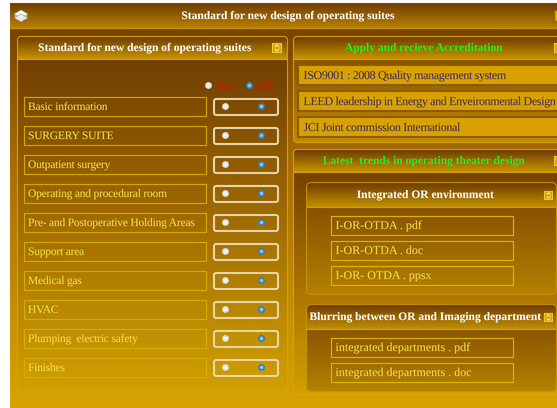 The height and width of the screenshot is (408, 557). Describe the element at coordinates (422, 373) in the screenshot. I see `file-link: integrated departments . doc` at that location.